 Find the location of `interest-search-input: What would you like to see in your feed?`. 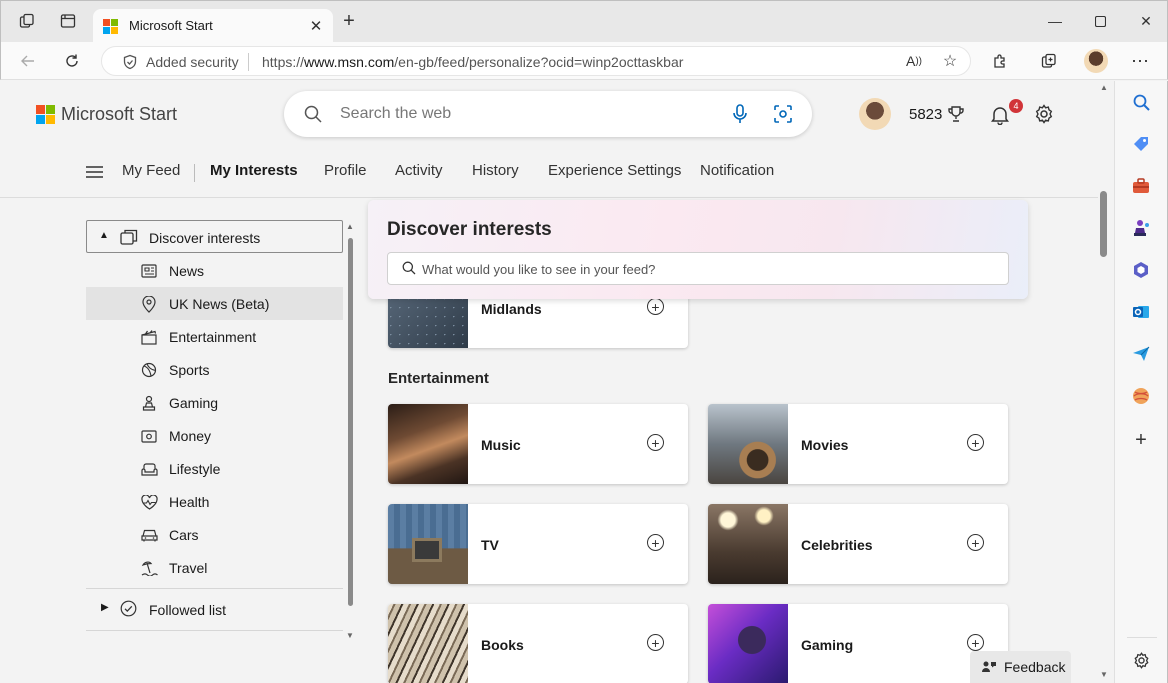

interest-search-input: What would you like to see in your feed? is located at coordinates (698, 268).